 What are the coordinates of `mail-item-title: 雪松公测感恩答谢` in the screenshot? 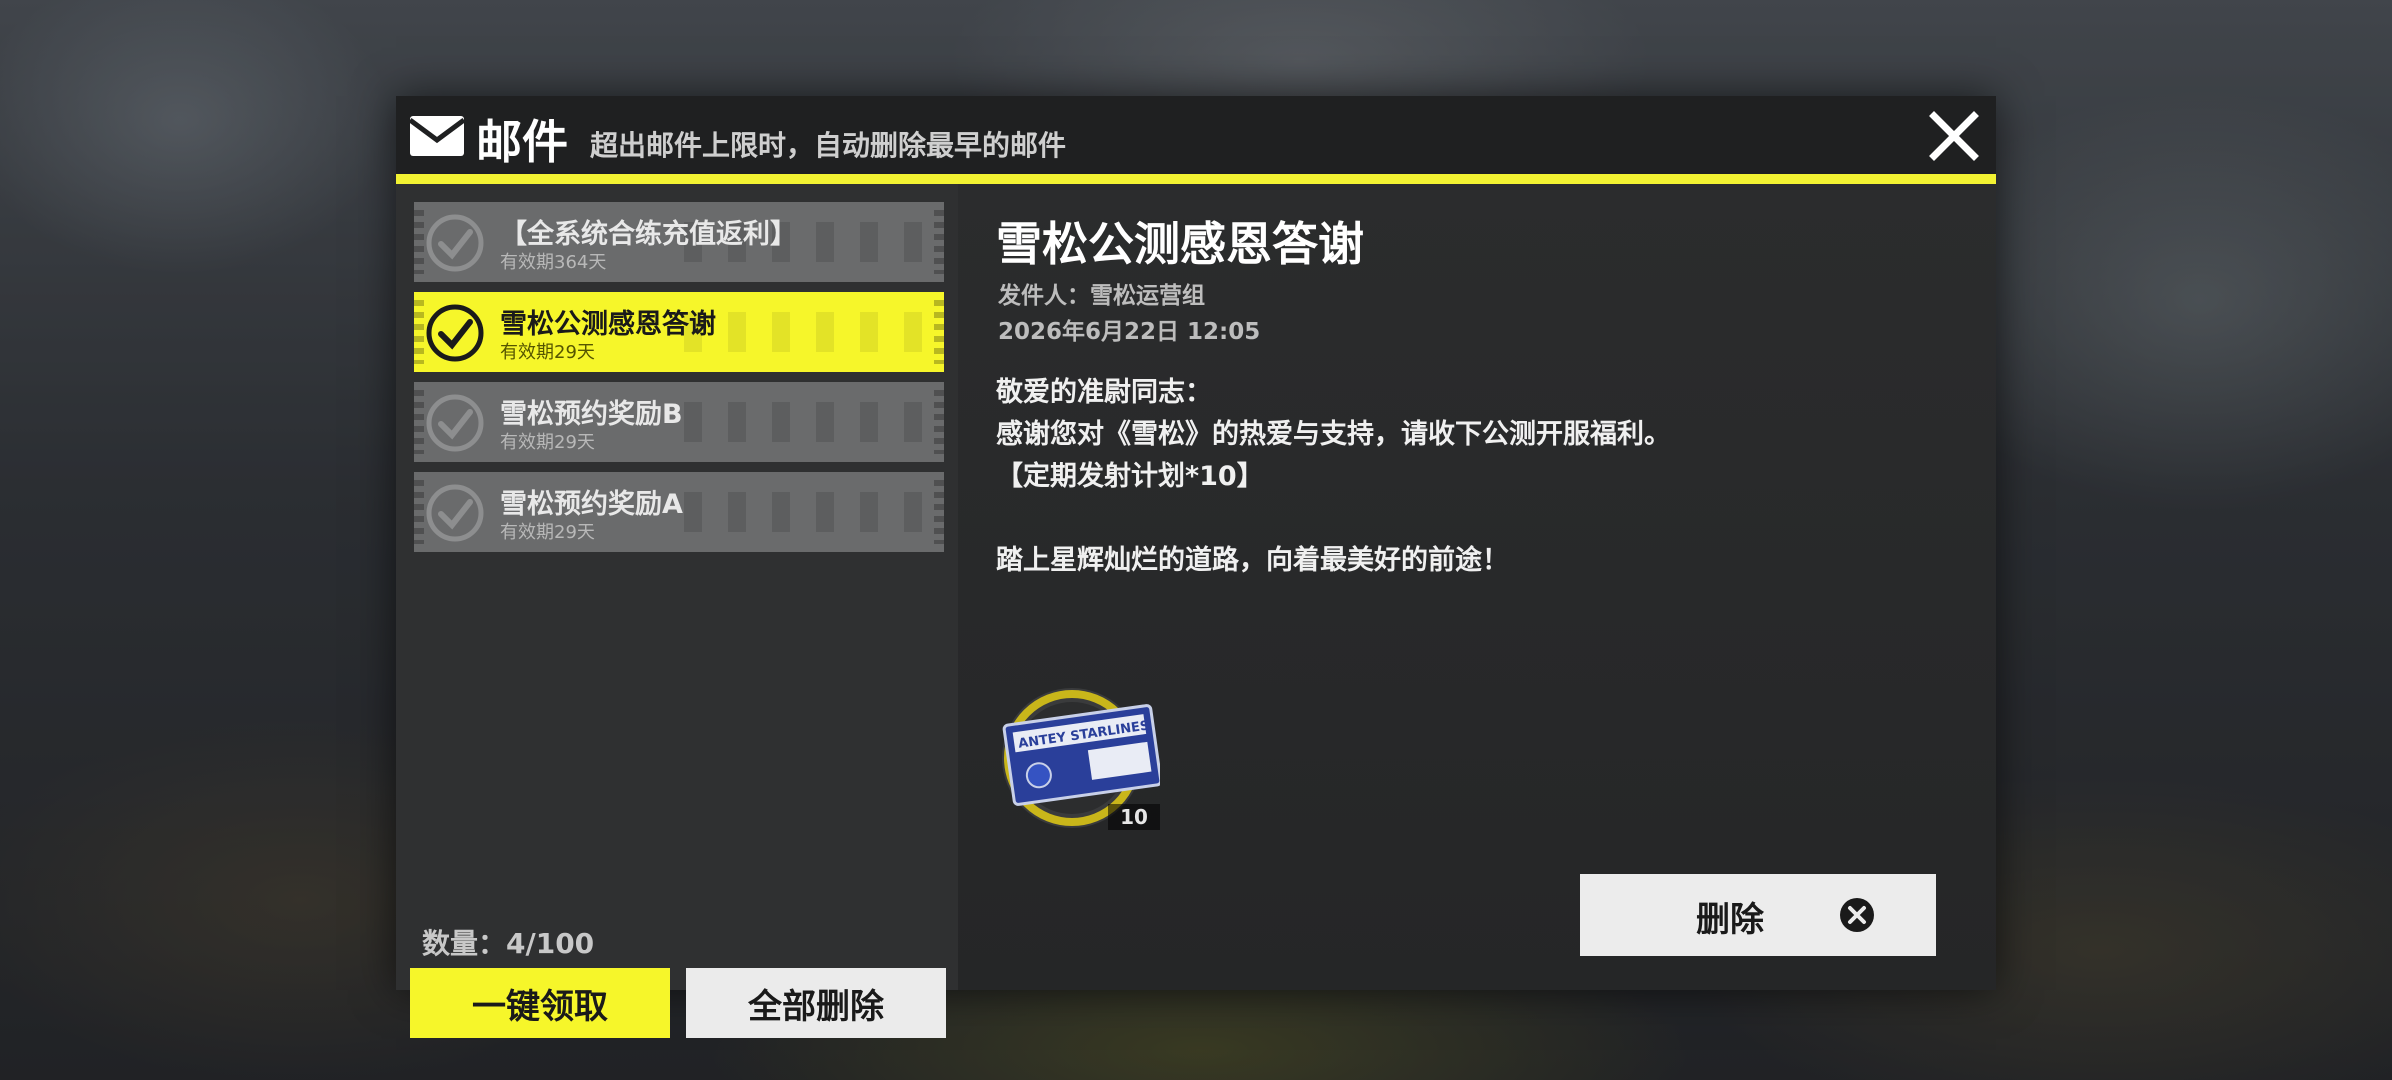 It's located at (608, 324).